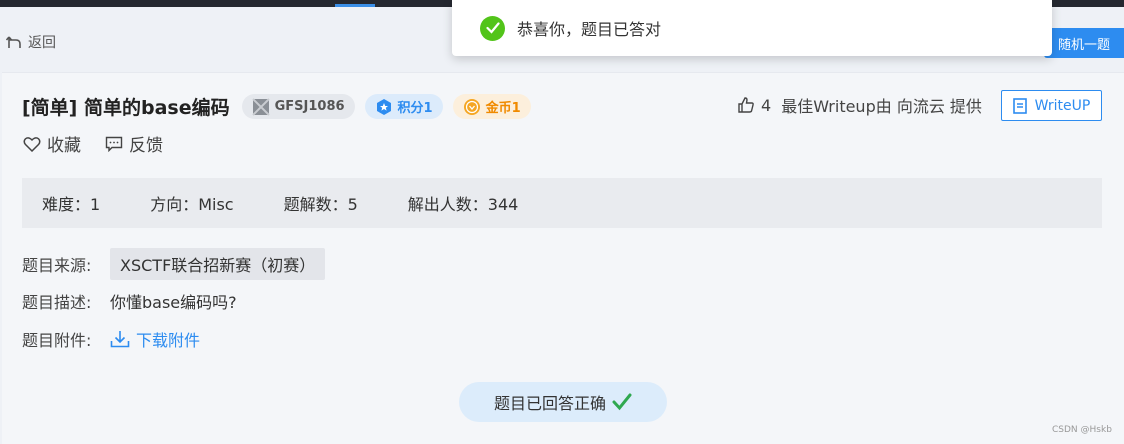 The width and height of the screenshot is (1124, 444). What do you see at coordinates (355, 5) in the screenshot?
I see `active-tab-indicator` at bounding box center [355, 5].